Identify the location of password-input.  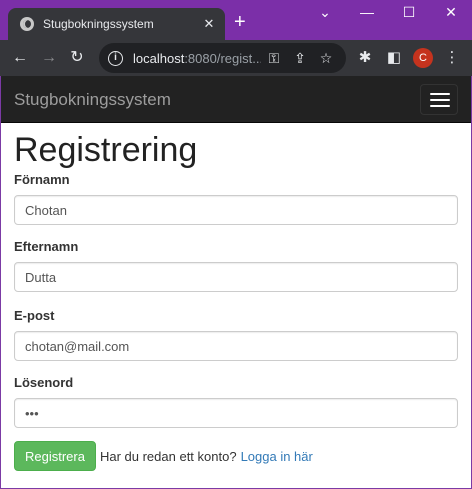
(236, 413).